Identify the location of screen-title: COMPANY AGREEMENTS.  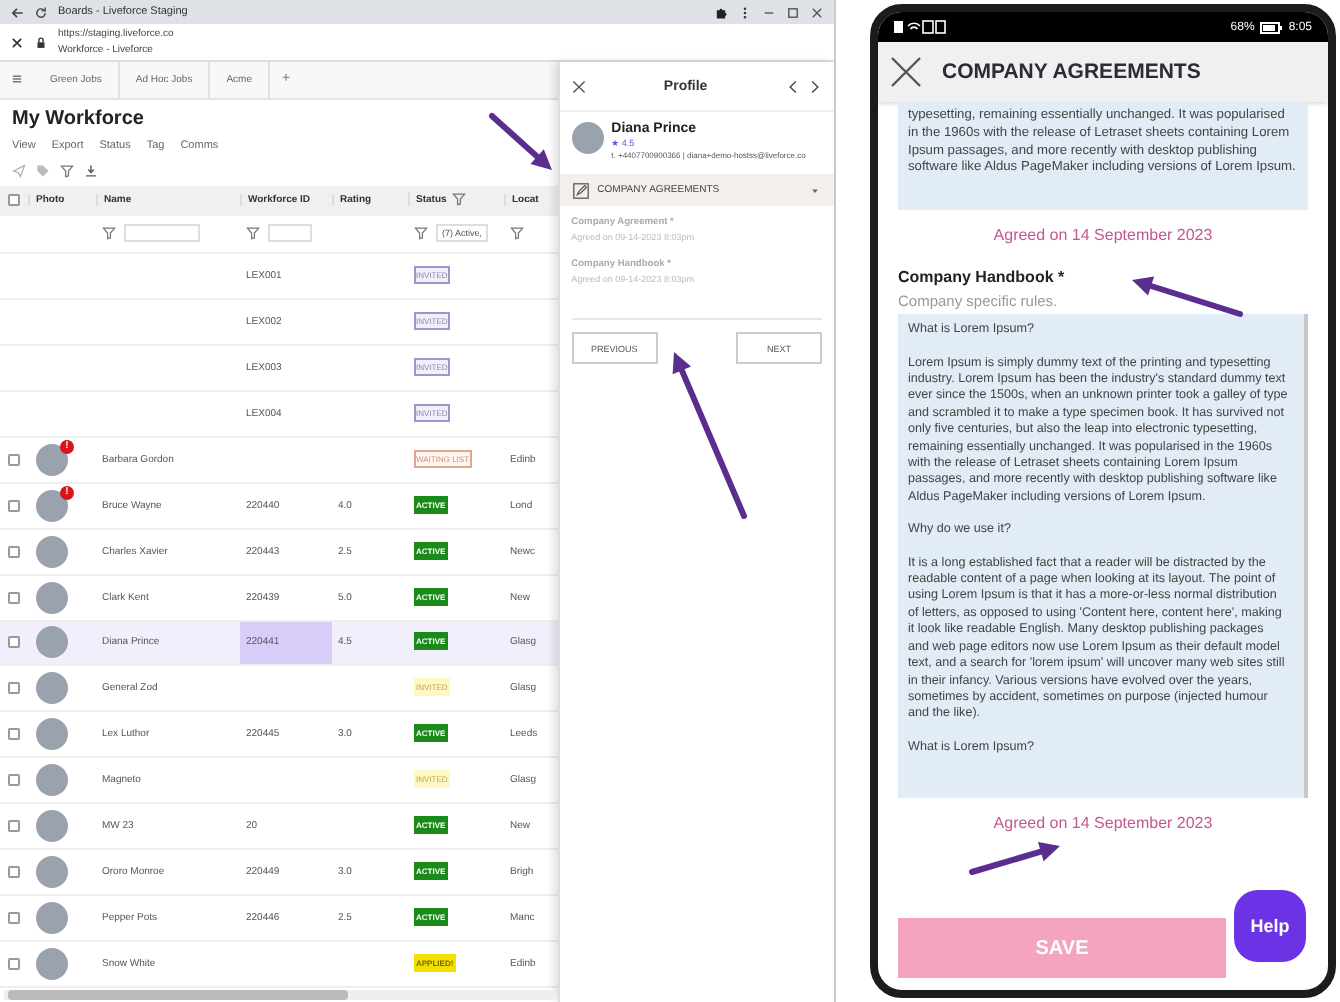
(1071, 72).